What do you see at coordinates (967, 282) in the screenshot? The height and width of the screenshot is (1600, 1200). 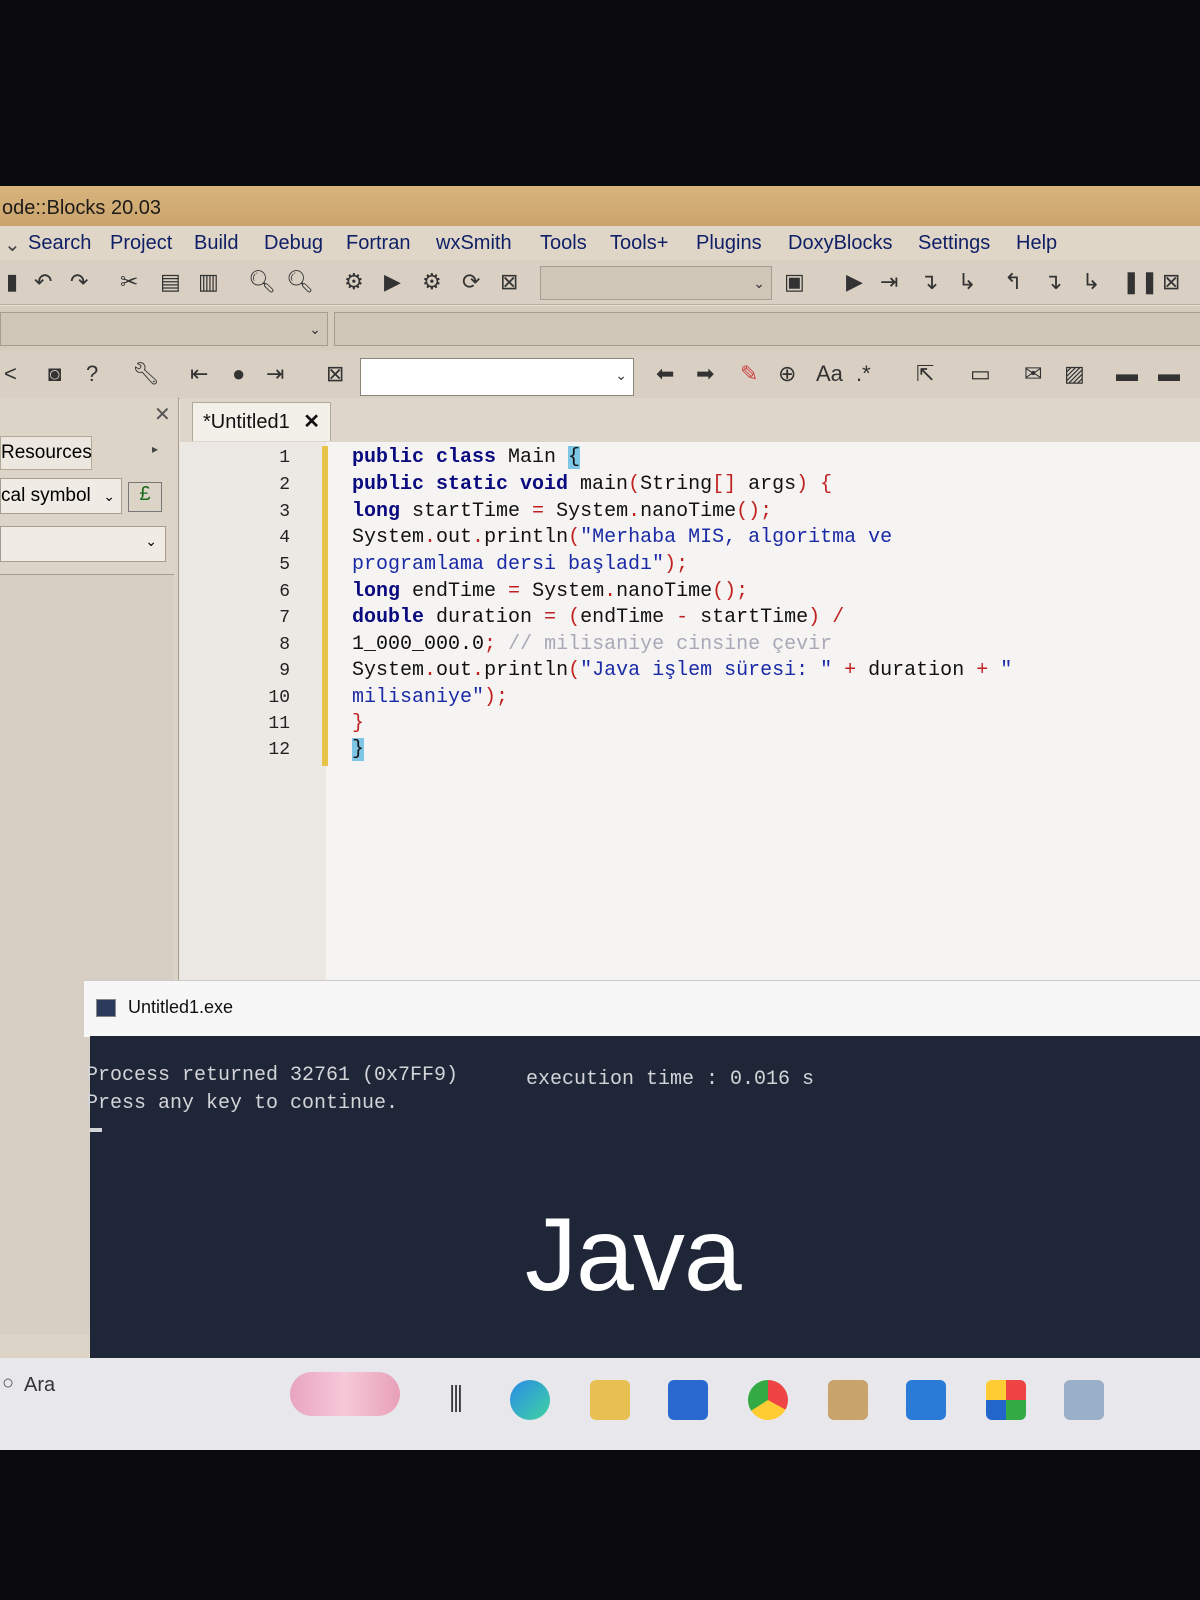 I see `step-into-icon: ↳` at bounding box center [967, 282].